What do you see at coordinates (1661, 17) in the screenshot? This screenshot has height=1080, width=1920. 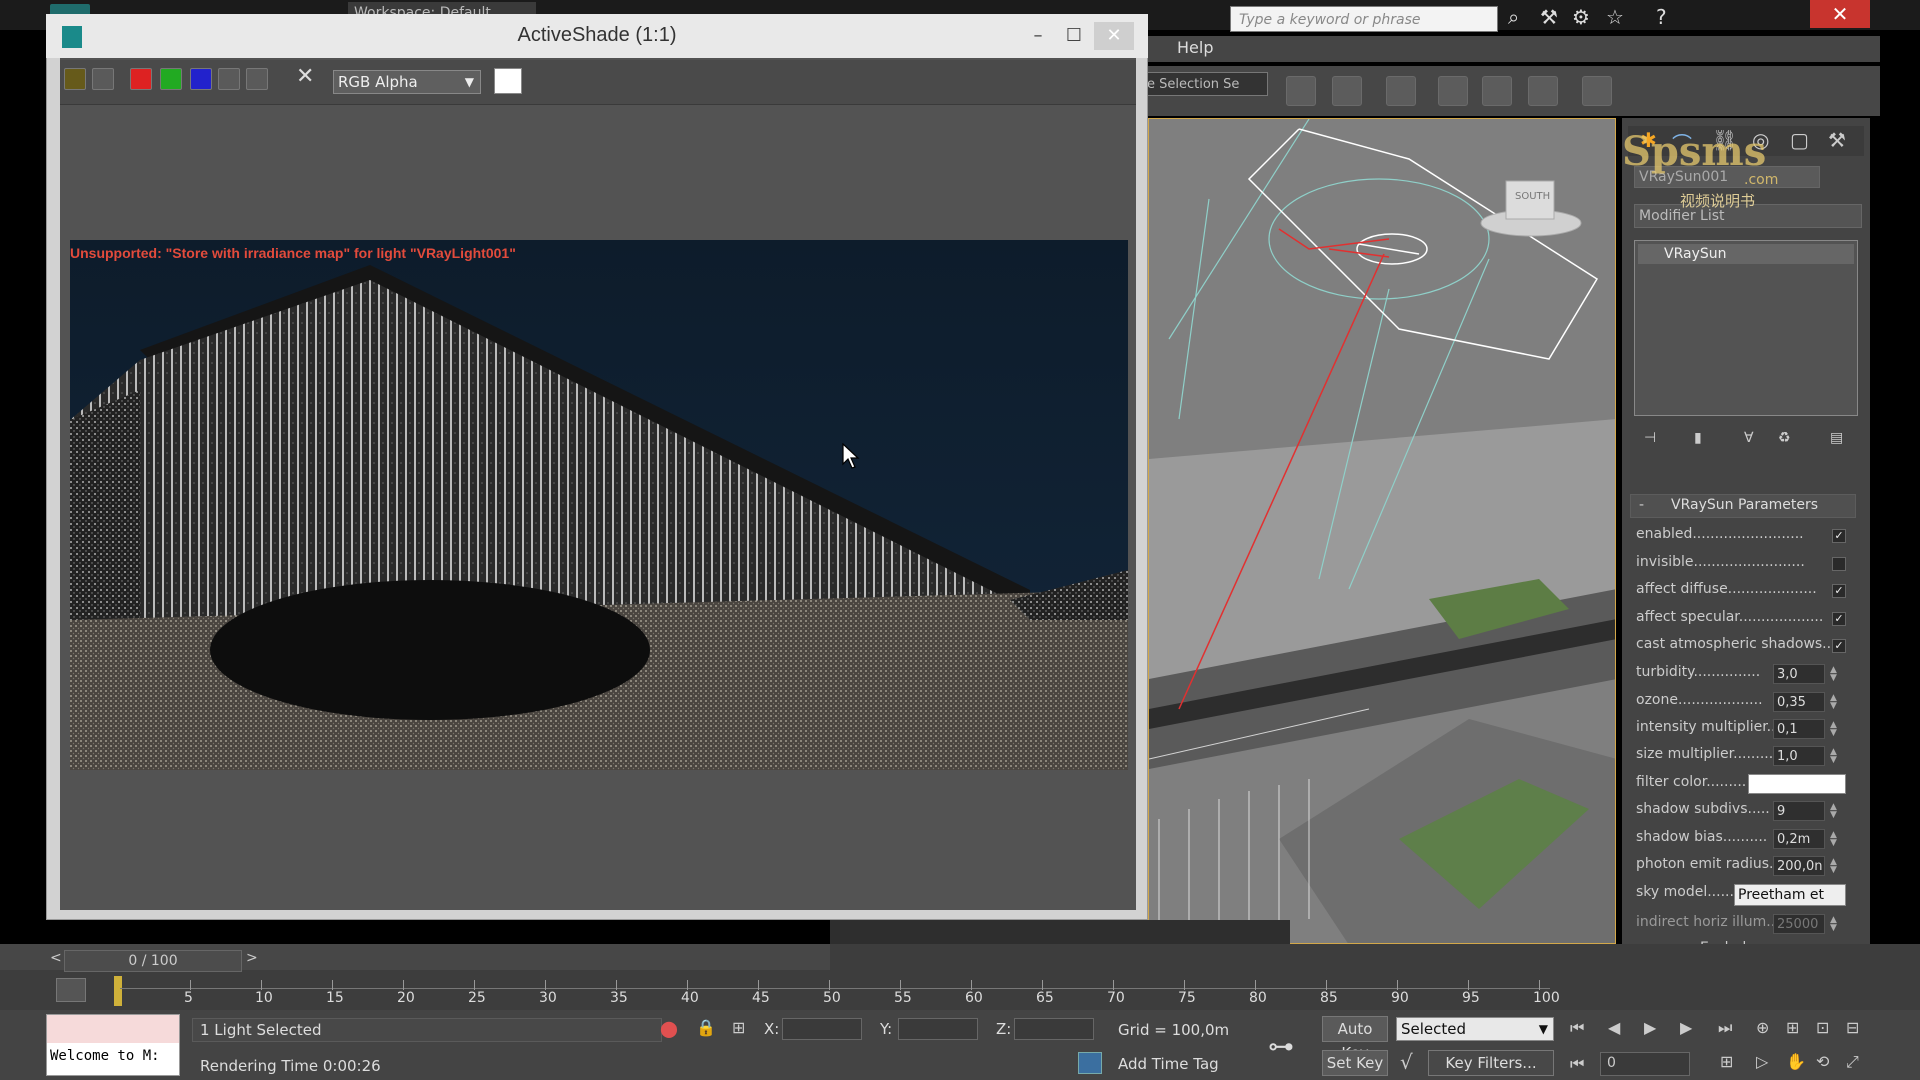 I see `help-icon: ?` at bounding box center [1661, 17].